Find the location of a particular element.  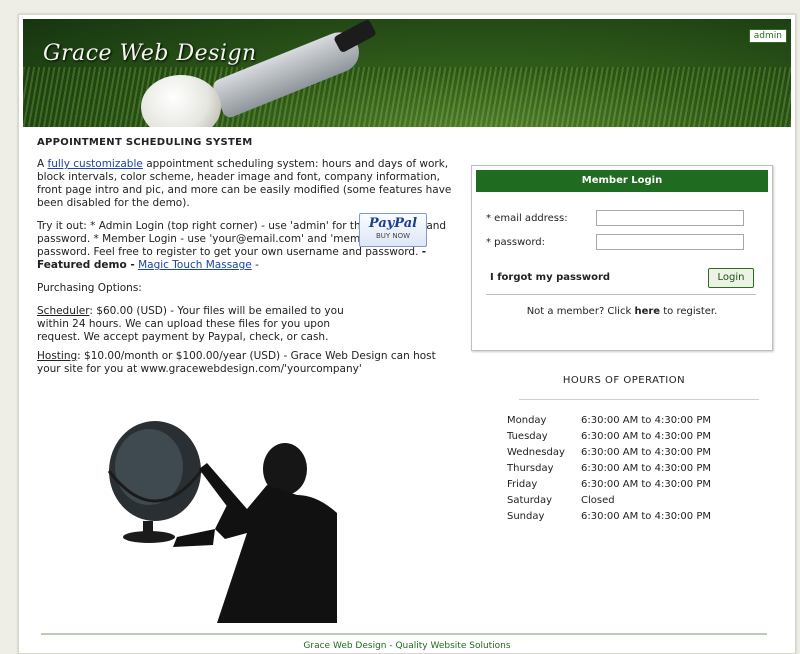

man-raised-arm is located at coordinates (223, 490).